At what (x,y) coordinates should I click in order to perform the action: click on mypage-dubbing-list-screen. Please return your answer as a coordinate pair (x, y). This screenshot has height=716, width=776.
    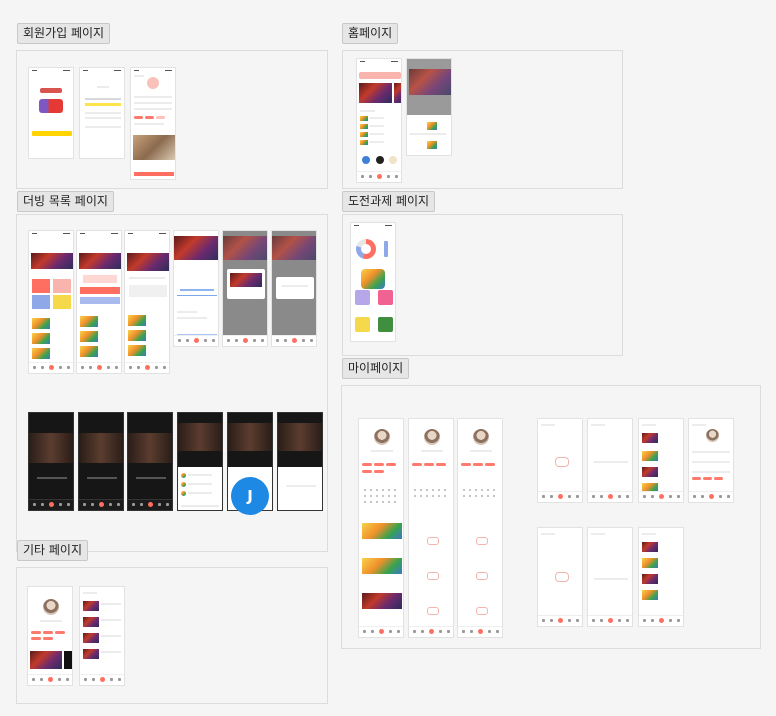
    Looking at the image, I should click on (661, 460).